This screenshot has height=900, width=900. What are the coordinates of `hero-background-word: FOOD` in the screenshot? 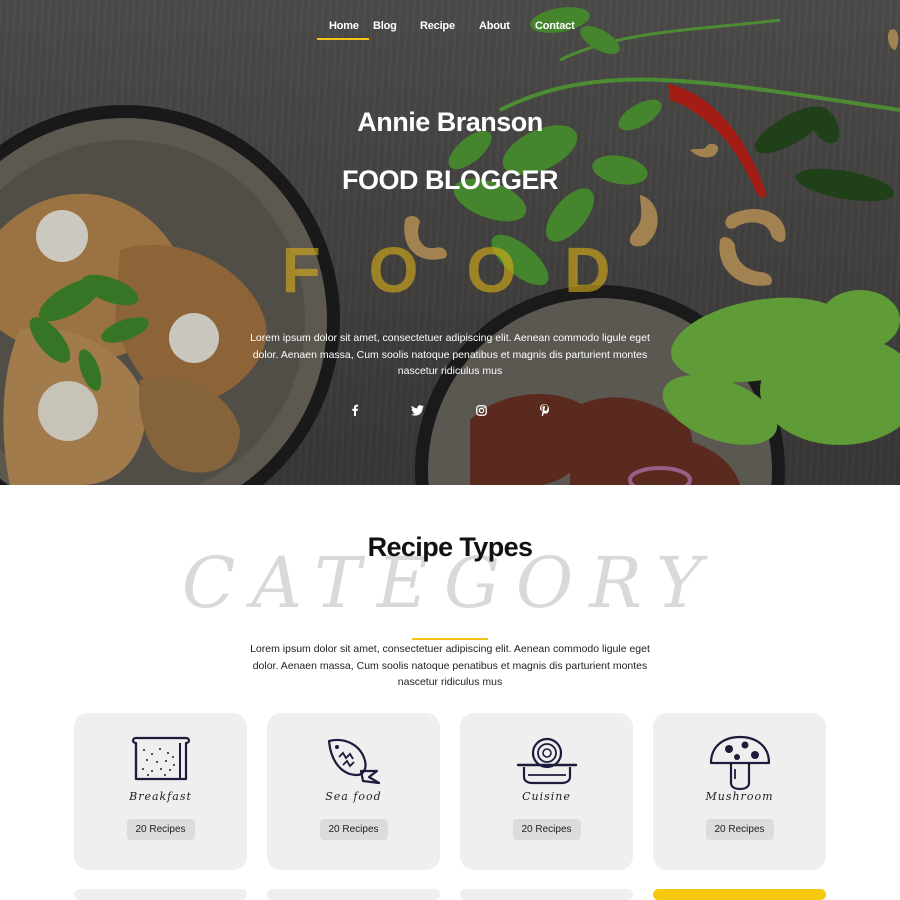 It's located at (470, 270).